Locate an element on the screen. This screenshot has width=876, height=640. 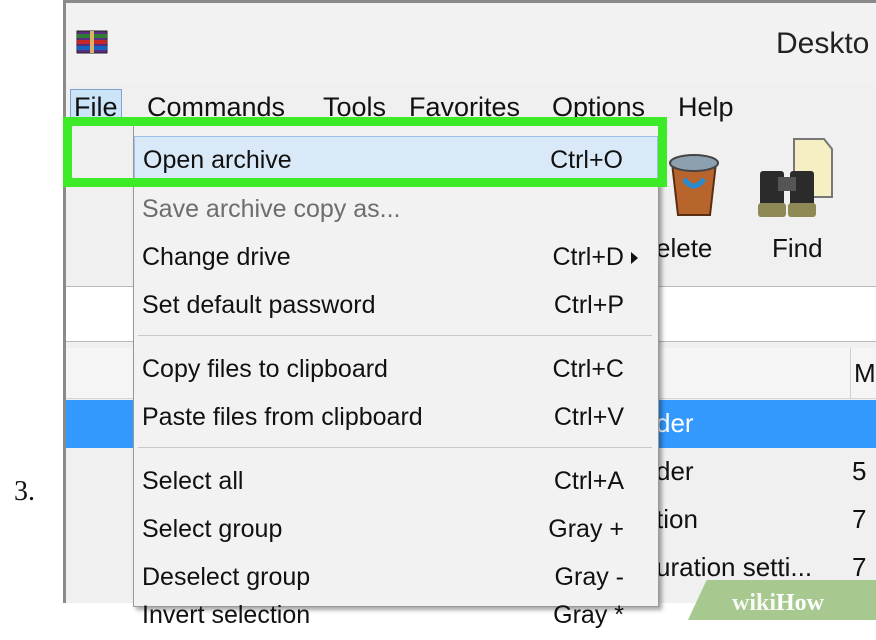
menu-item-label: Select all is located at coordinates (193, 481).